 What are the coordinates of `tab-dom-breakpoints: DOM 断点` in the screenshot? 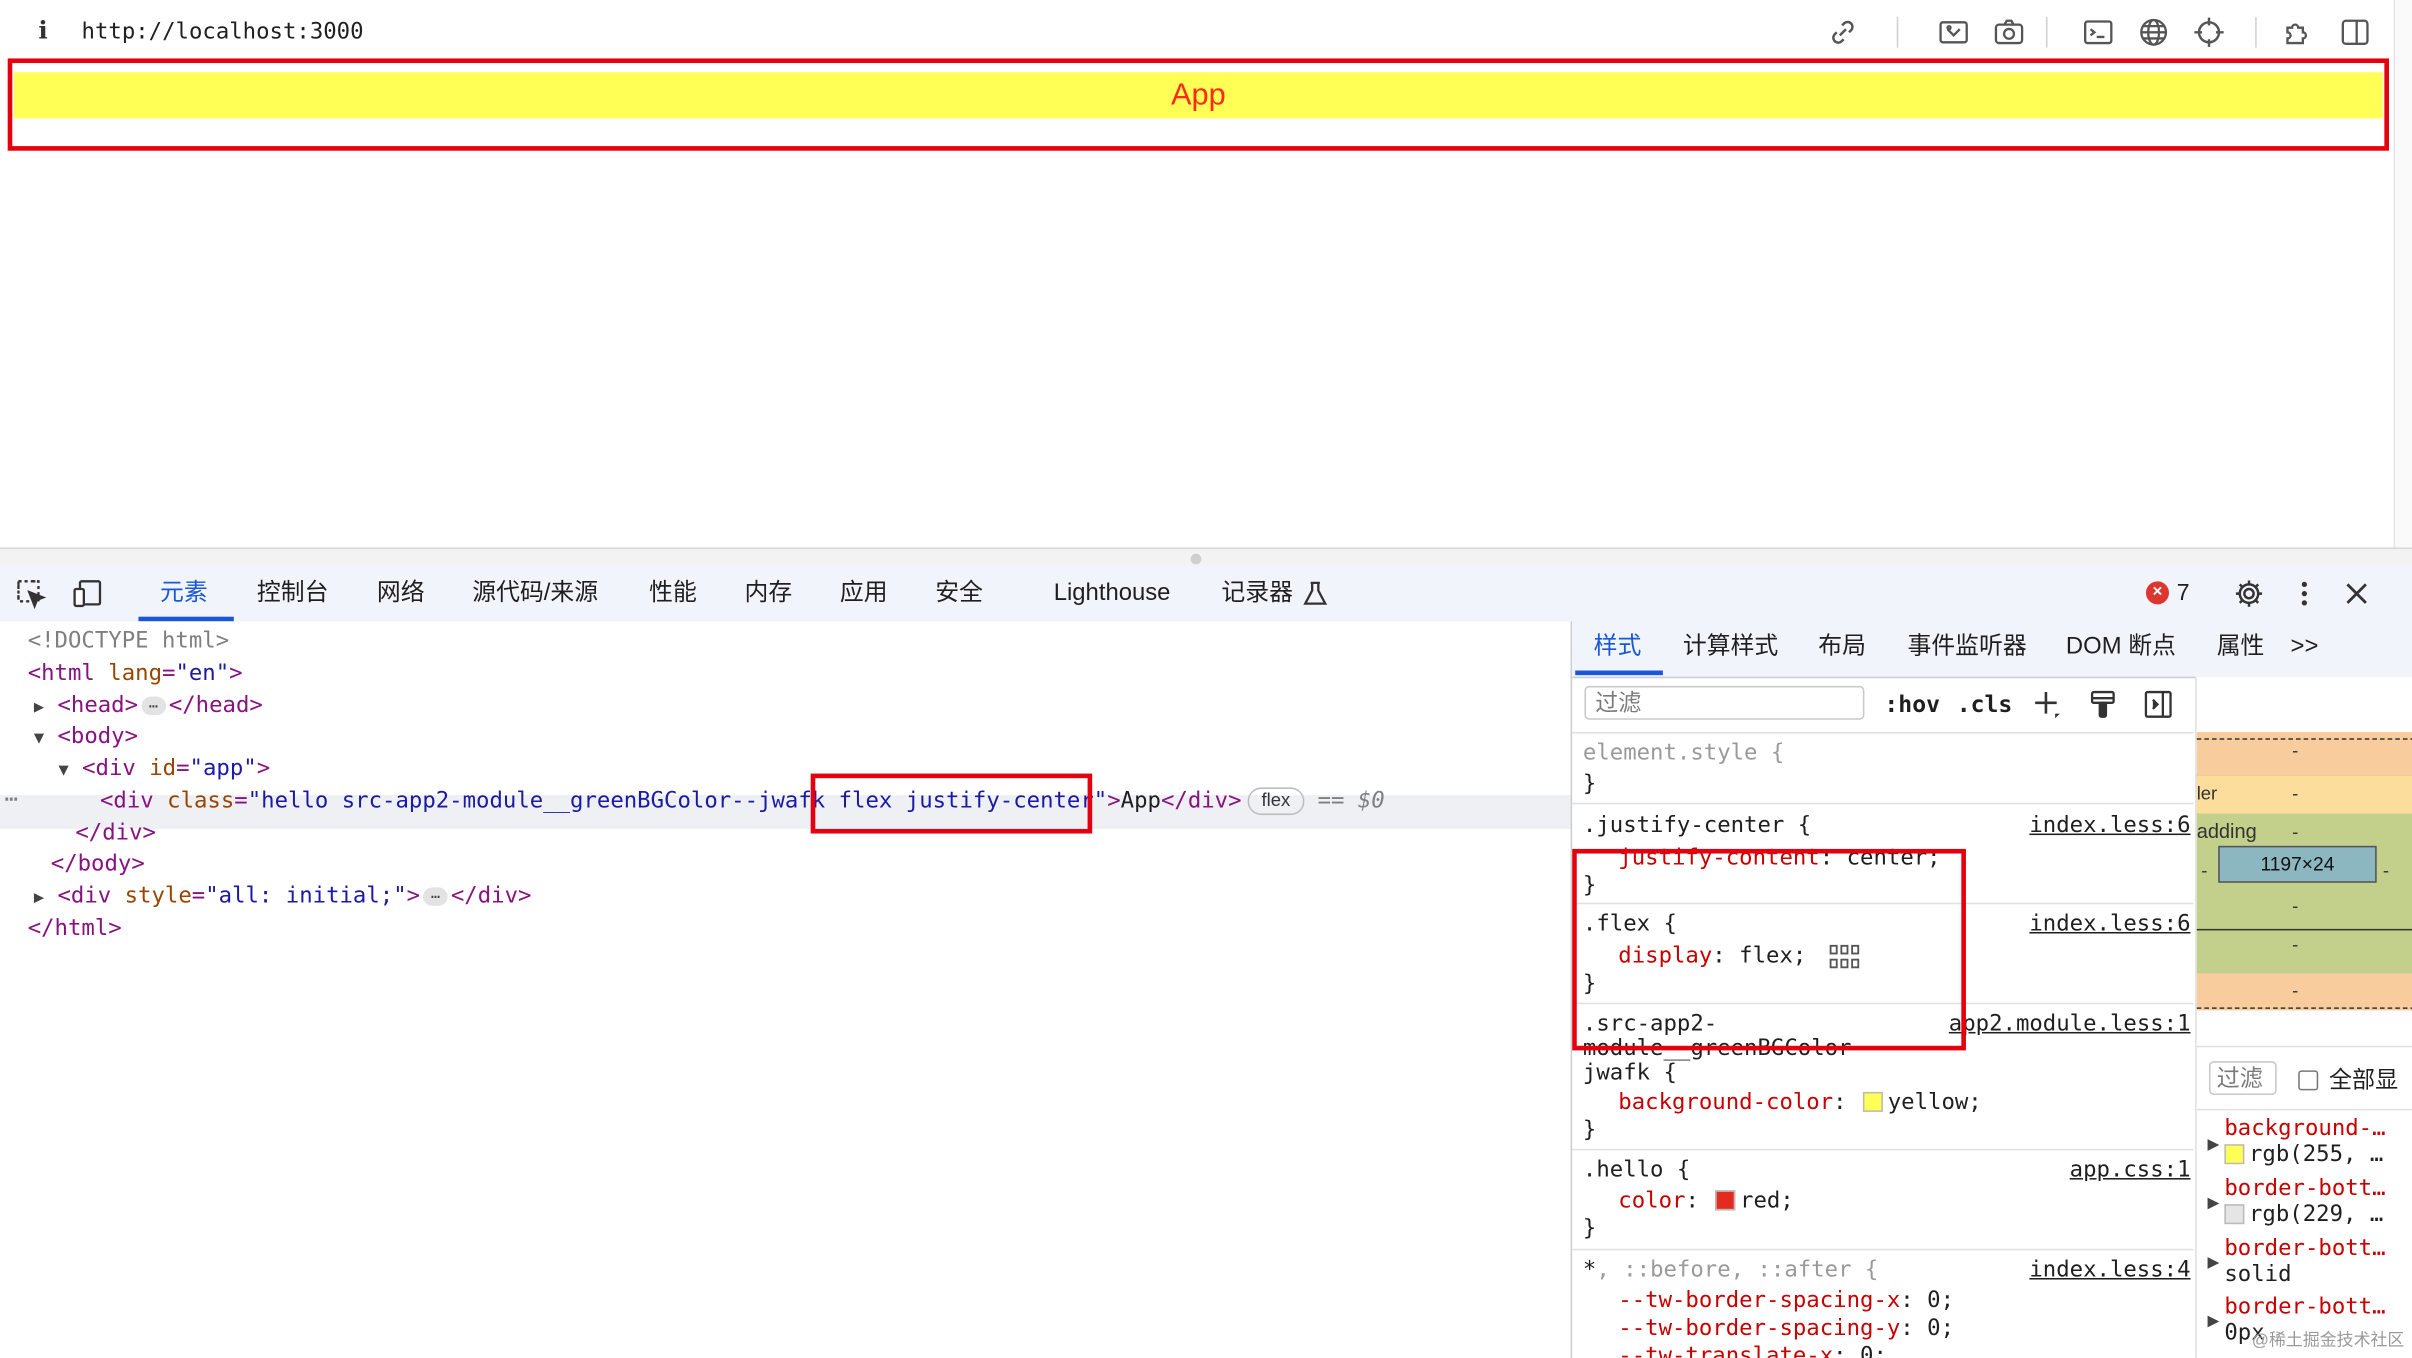 It's located at (2121, 648).